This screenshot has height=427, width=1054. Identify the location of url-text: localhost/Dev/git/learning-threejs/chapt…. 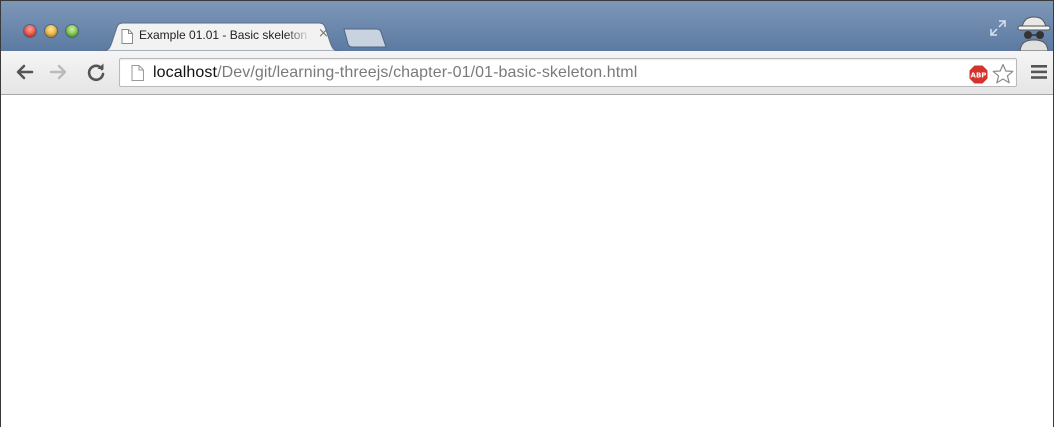
(395, 73).